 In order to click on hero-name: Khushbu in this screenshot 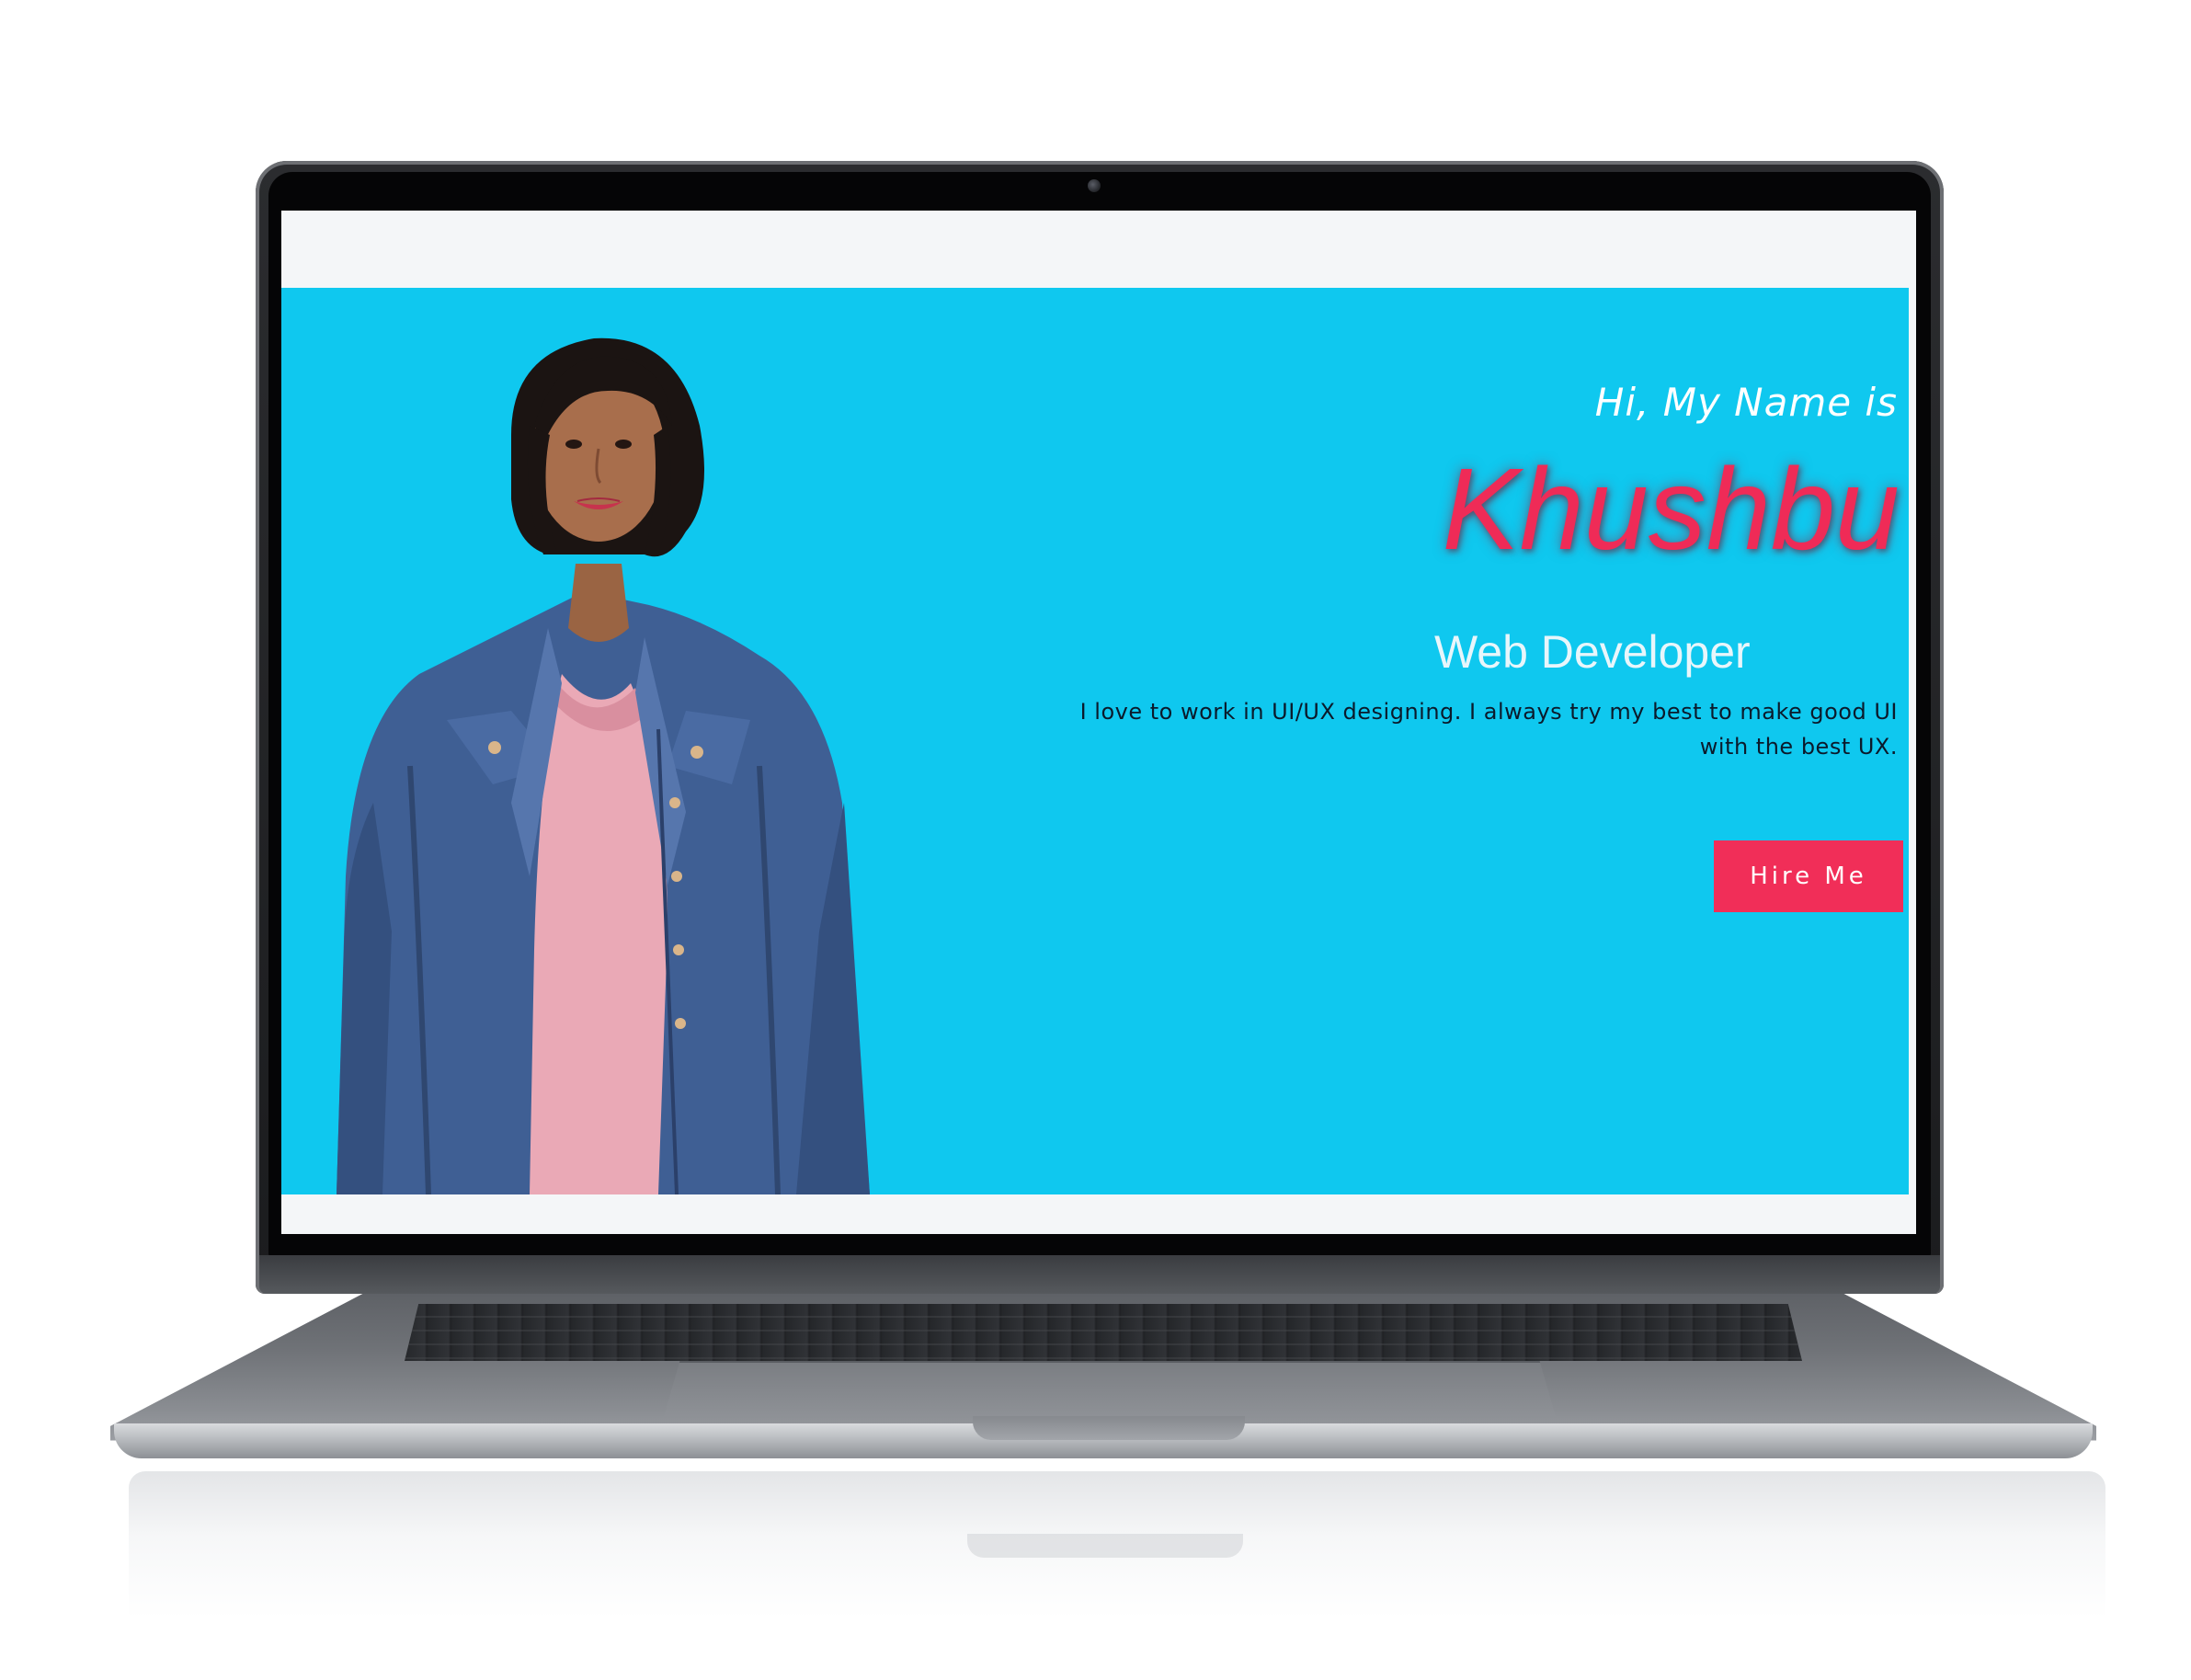, I will do `click(1671, 509)`.